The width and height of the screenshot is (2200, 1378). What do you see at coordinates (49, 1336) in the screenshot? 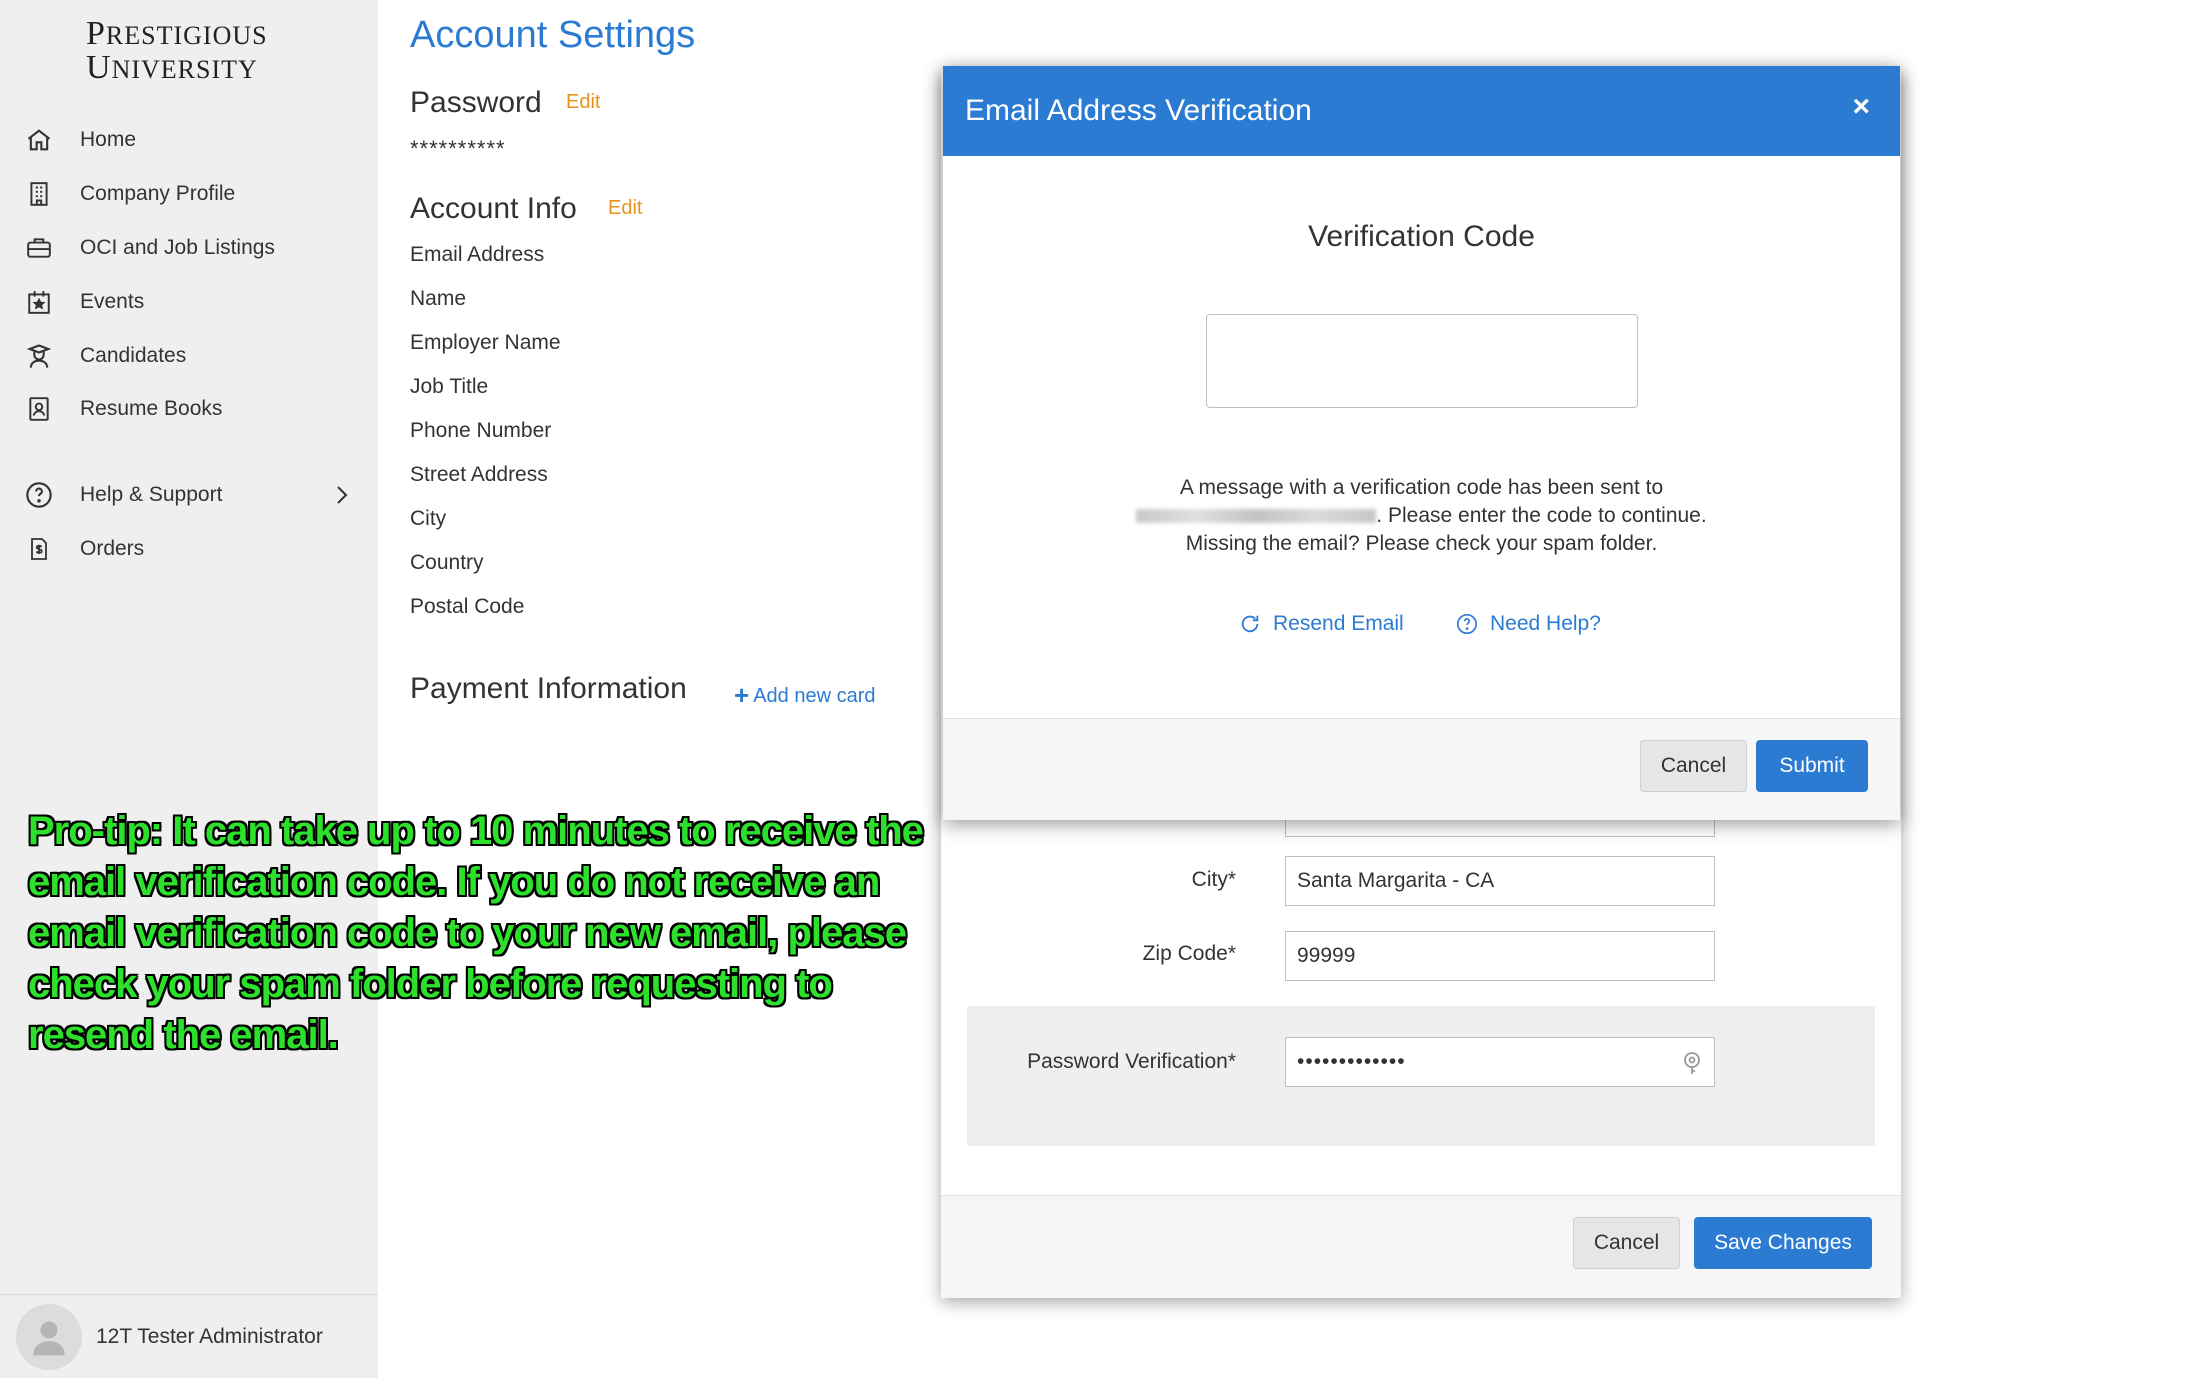
I see `avatar` at bounding box center [49, 1336].